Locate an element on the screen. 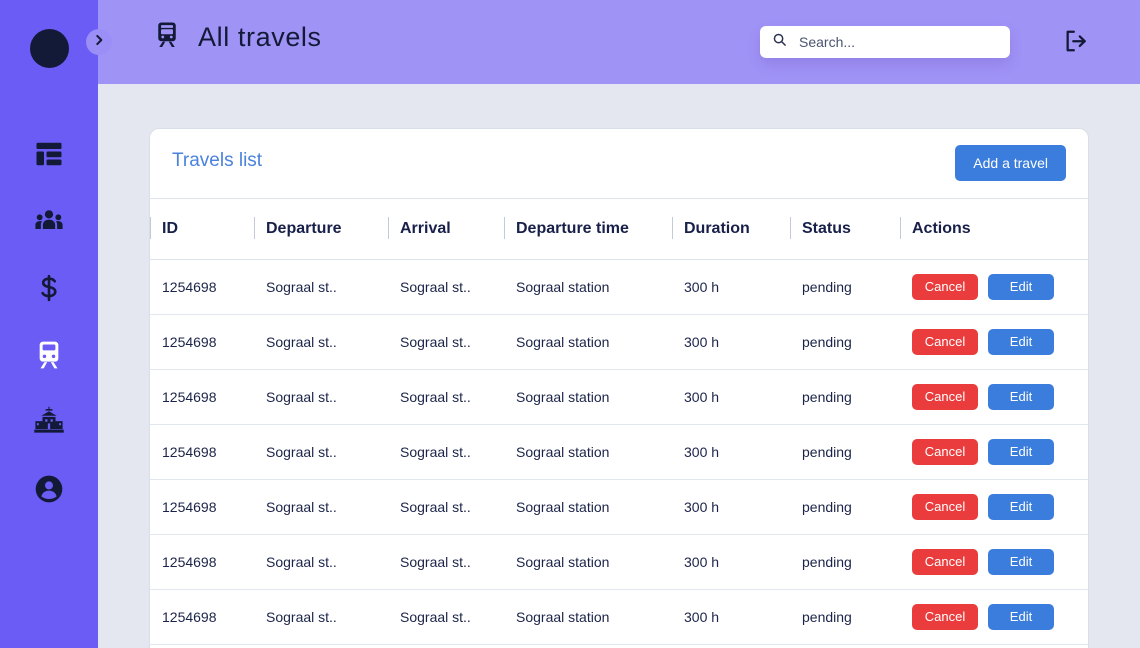 Image resolution: width=1140 pixels, height=648 pixels. card-header: Travels list Add a travel is located at coordinates (619, 164).